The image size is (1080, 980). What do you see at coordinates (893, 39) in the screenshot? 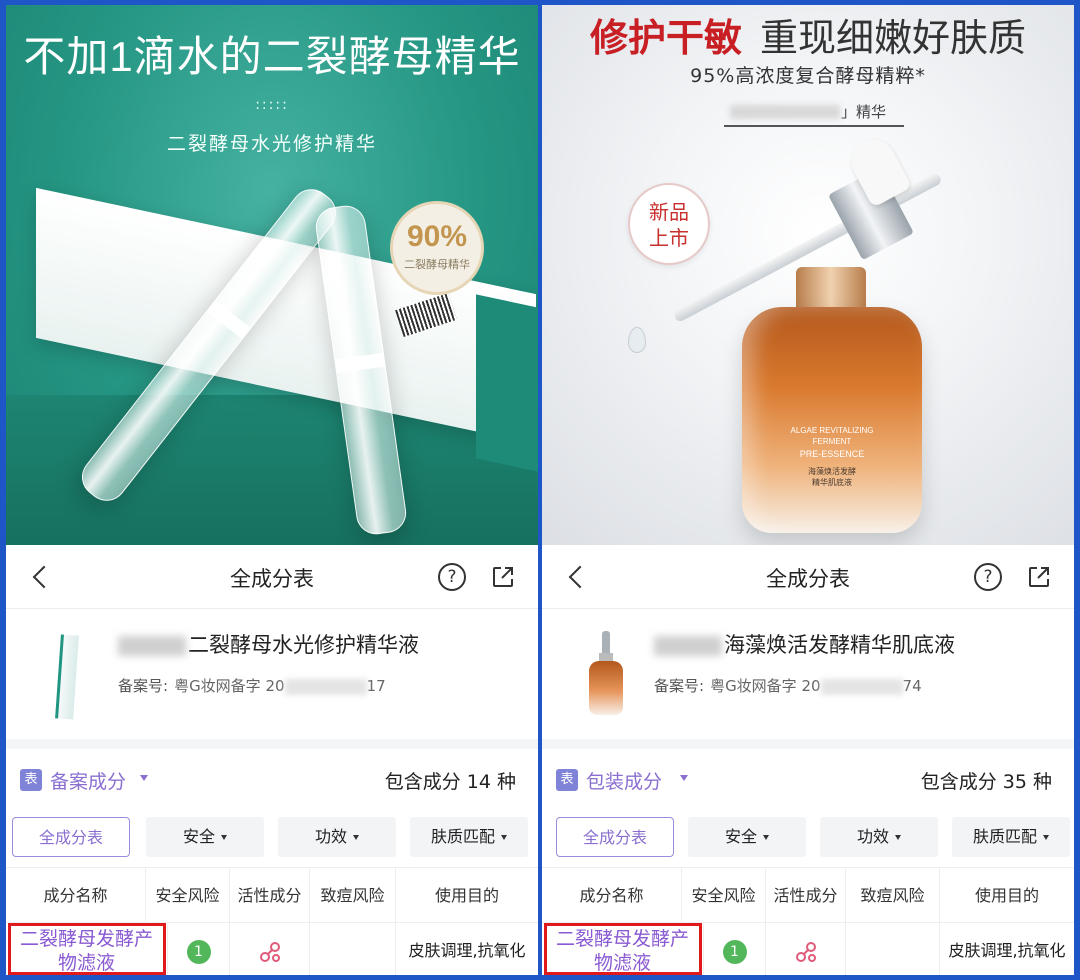
I see `banner-title-text: 重现细嫩好肤质` at bounding box center [893, 39].